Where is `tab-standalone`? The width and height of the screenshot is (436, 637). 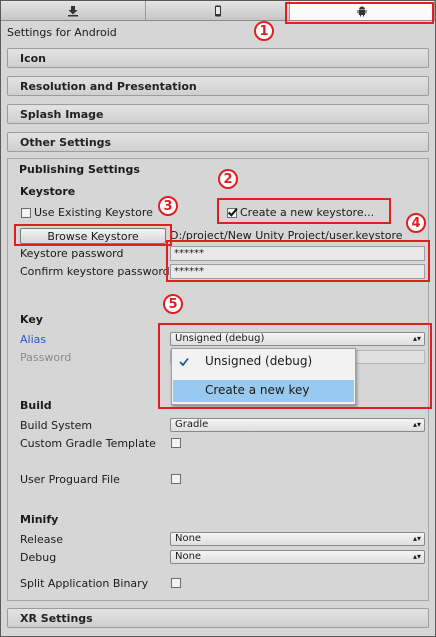
tab-standalone is located at coordinates (73, 10).